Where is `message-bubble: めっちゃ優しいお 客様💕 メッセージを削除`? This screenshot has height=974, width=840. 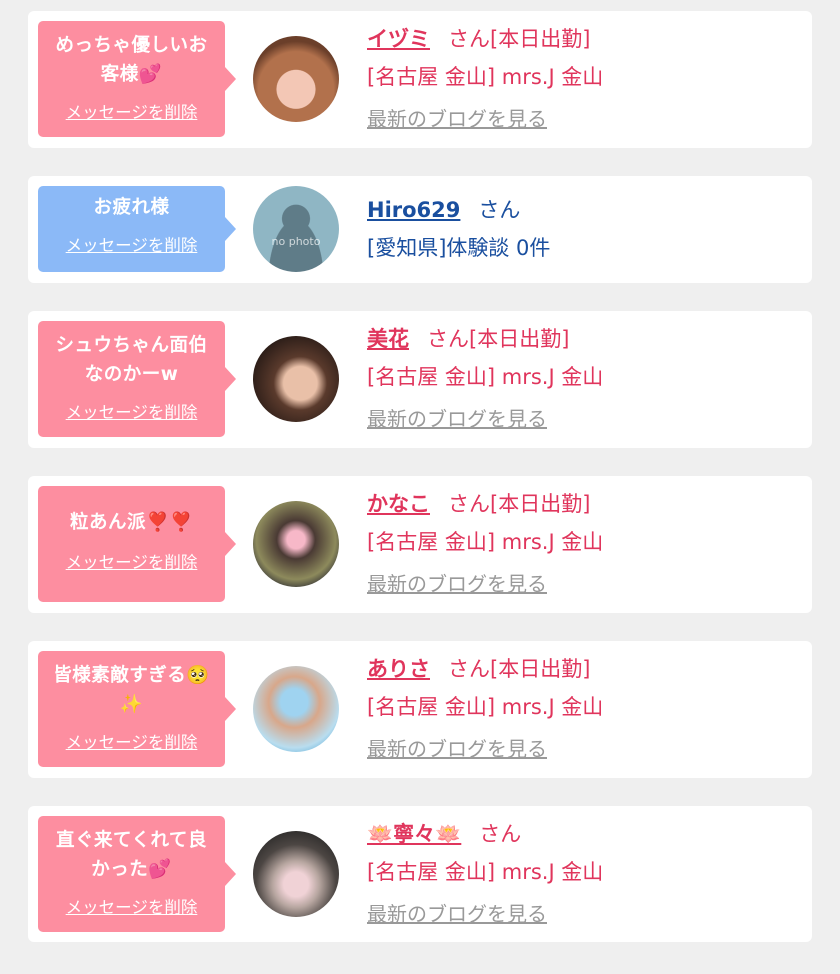
message-bubble: めっちゃ優しいお 客様💕 メッセージを削除 is located at coordinates (137, 79).